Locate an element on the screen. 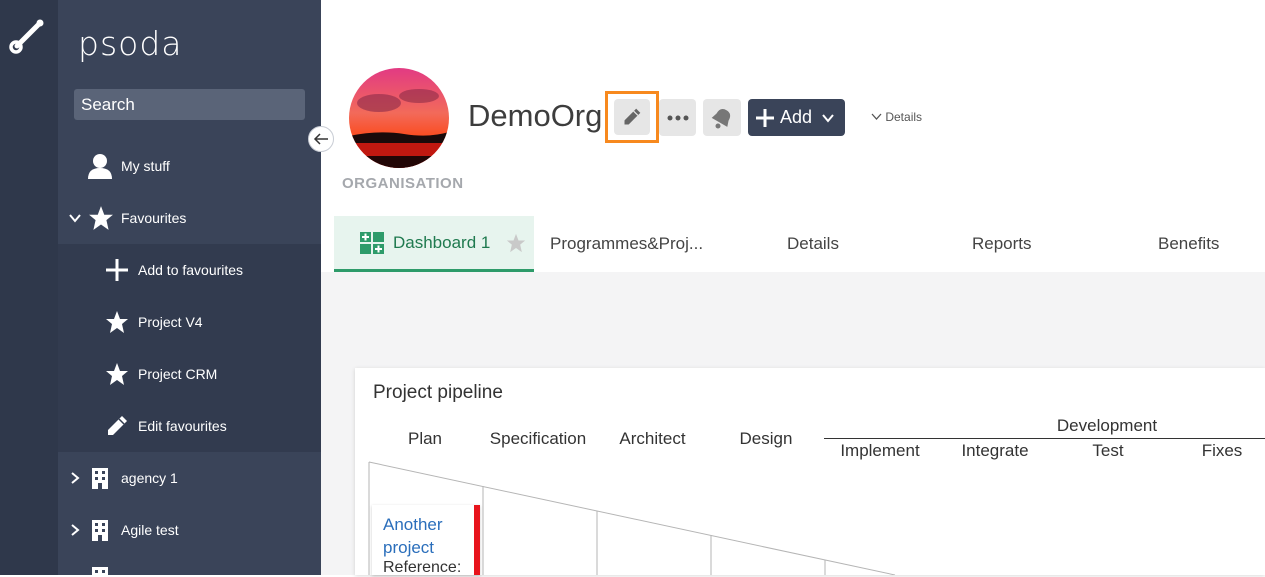 This screenshot has height=577, width=1265. tab-benefits: Benefits is located at coordinates (1188, 244).